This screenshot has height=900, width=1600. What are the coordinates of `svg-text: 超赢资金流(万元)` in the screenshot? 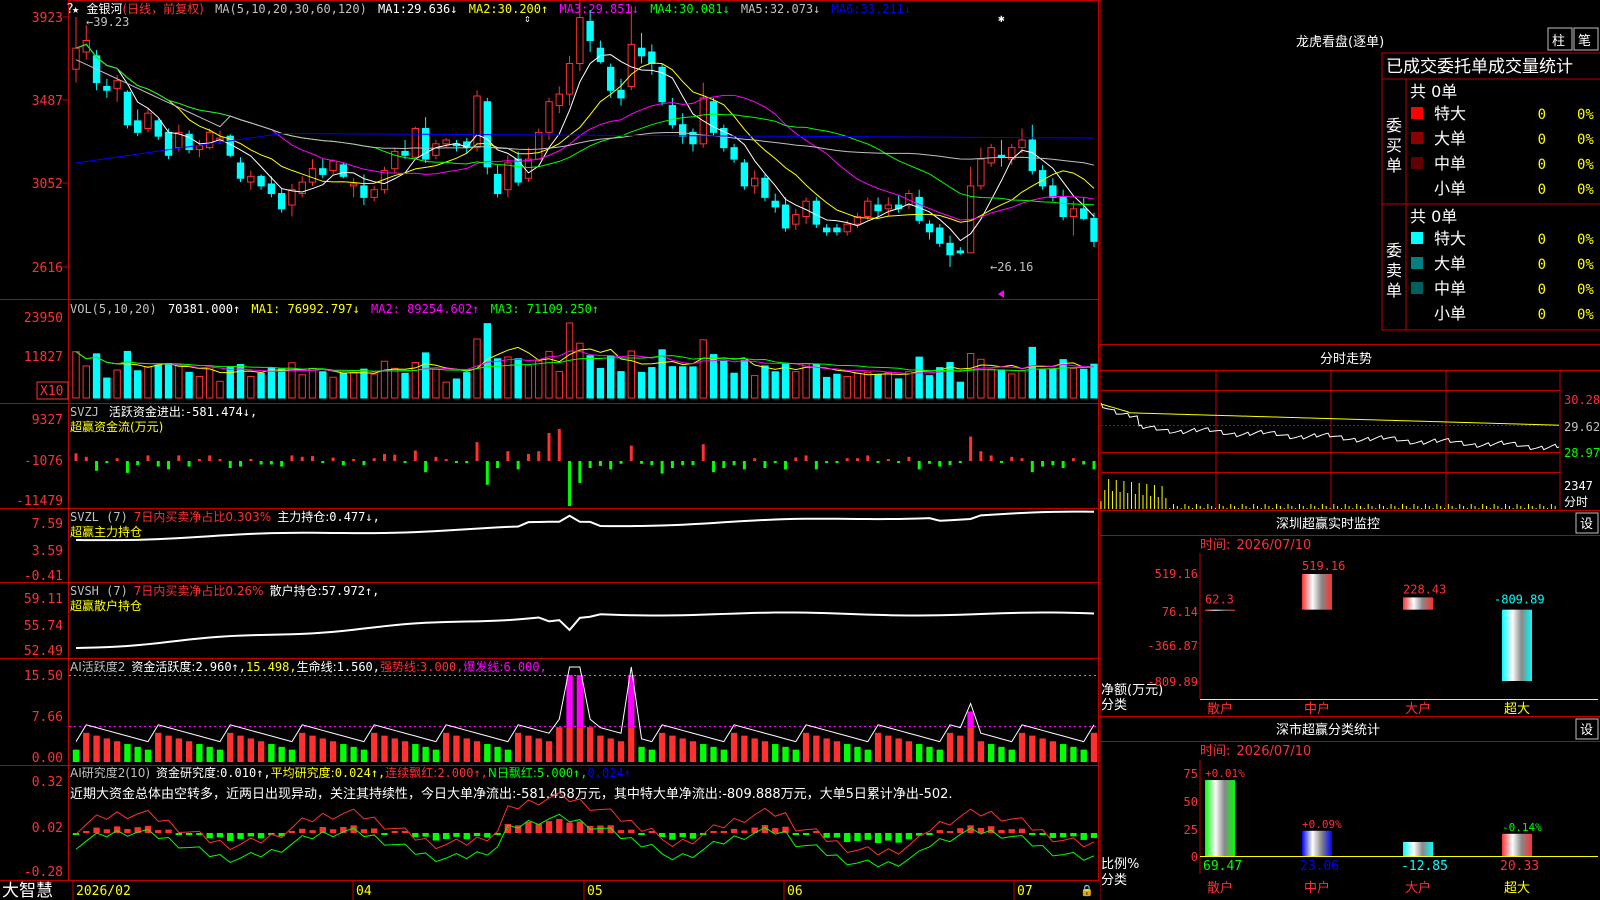 It's located at (116, 426).